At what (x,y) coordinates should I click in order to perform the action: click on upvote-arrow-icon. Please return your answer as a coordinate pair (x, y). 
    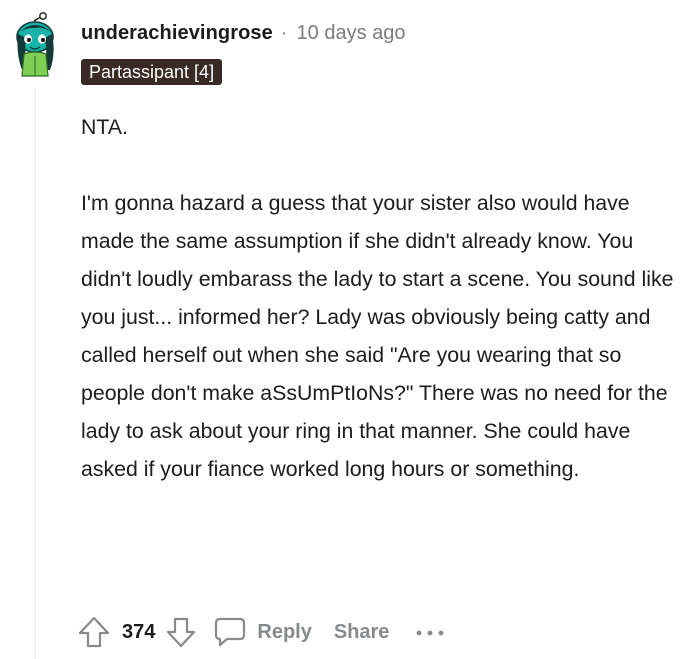
    Looking at the image, I should click on (94, 632).